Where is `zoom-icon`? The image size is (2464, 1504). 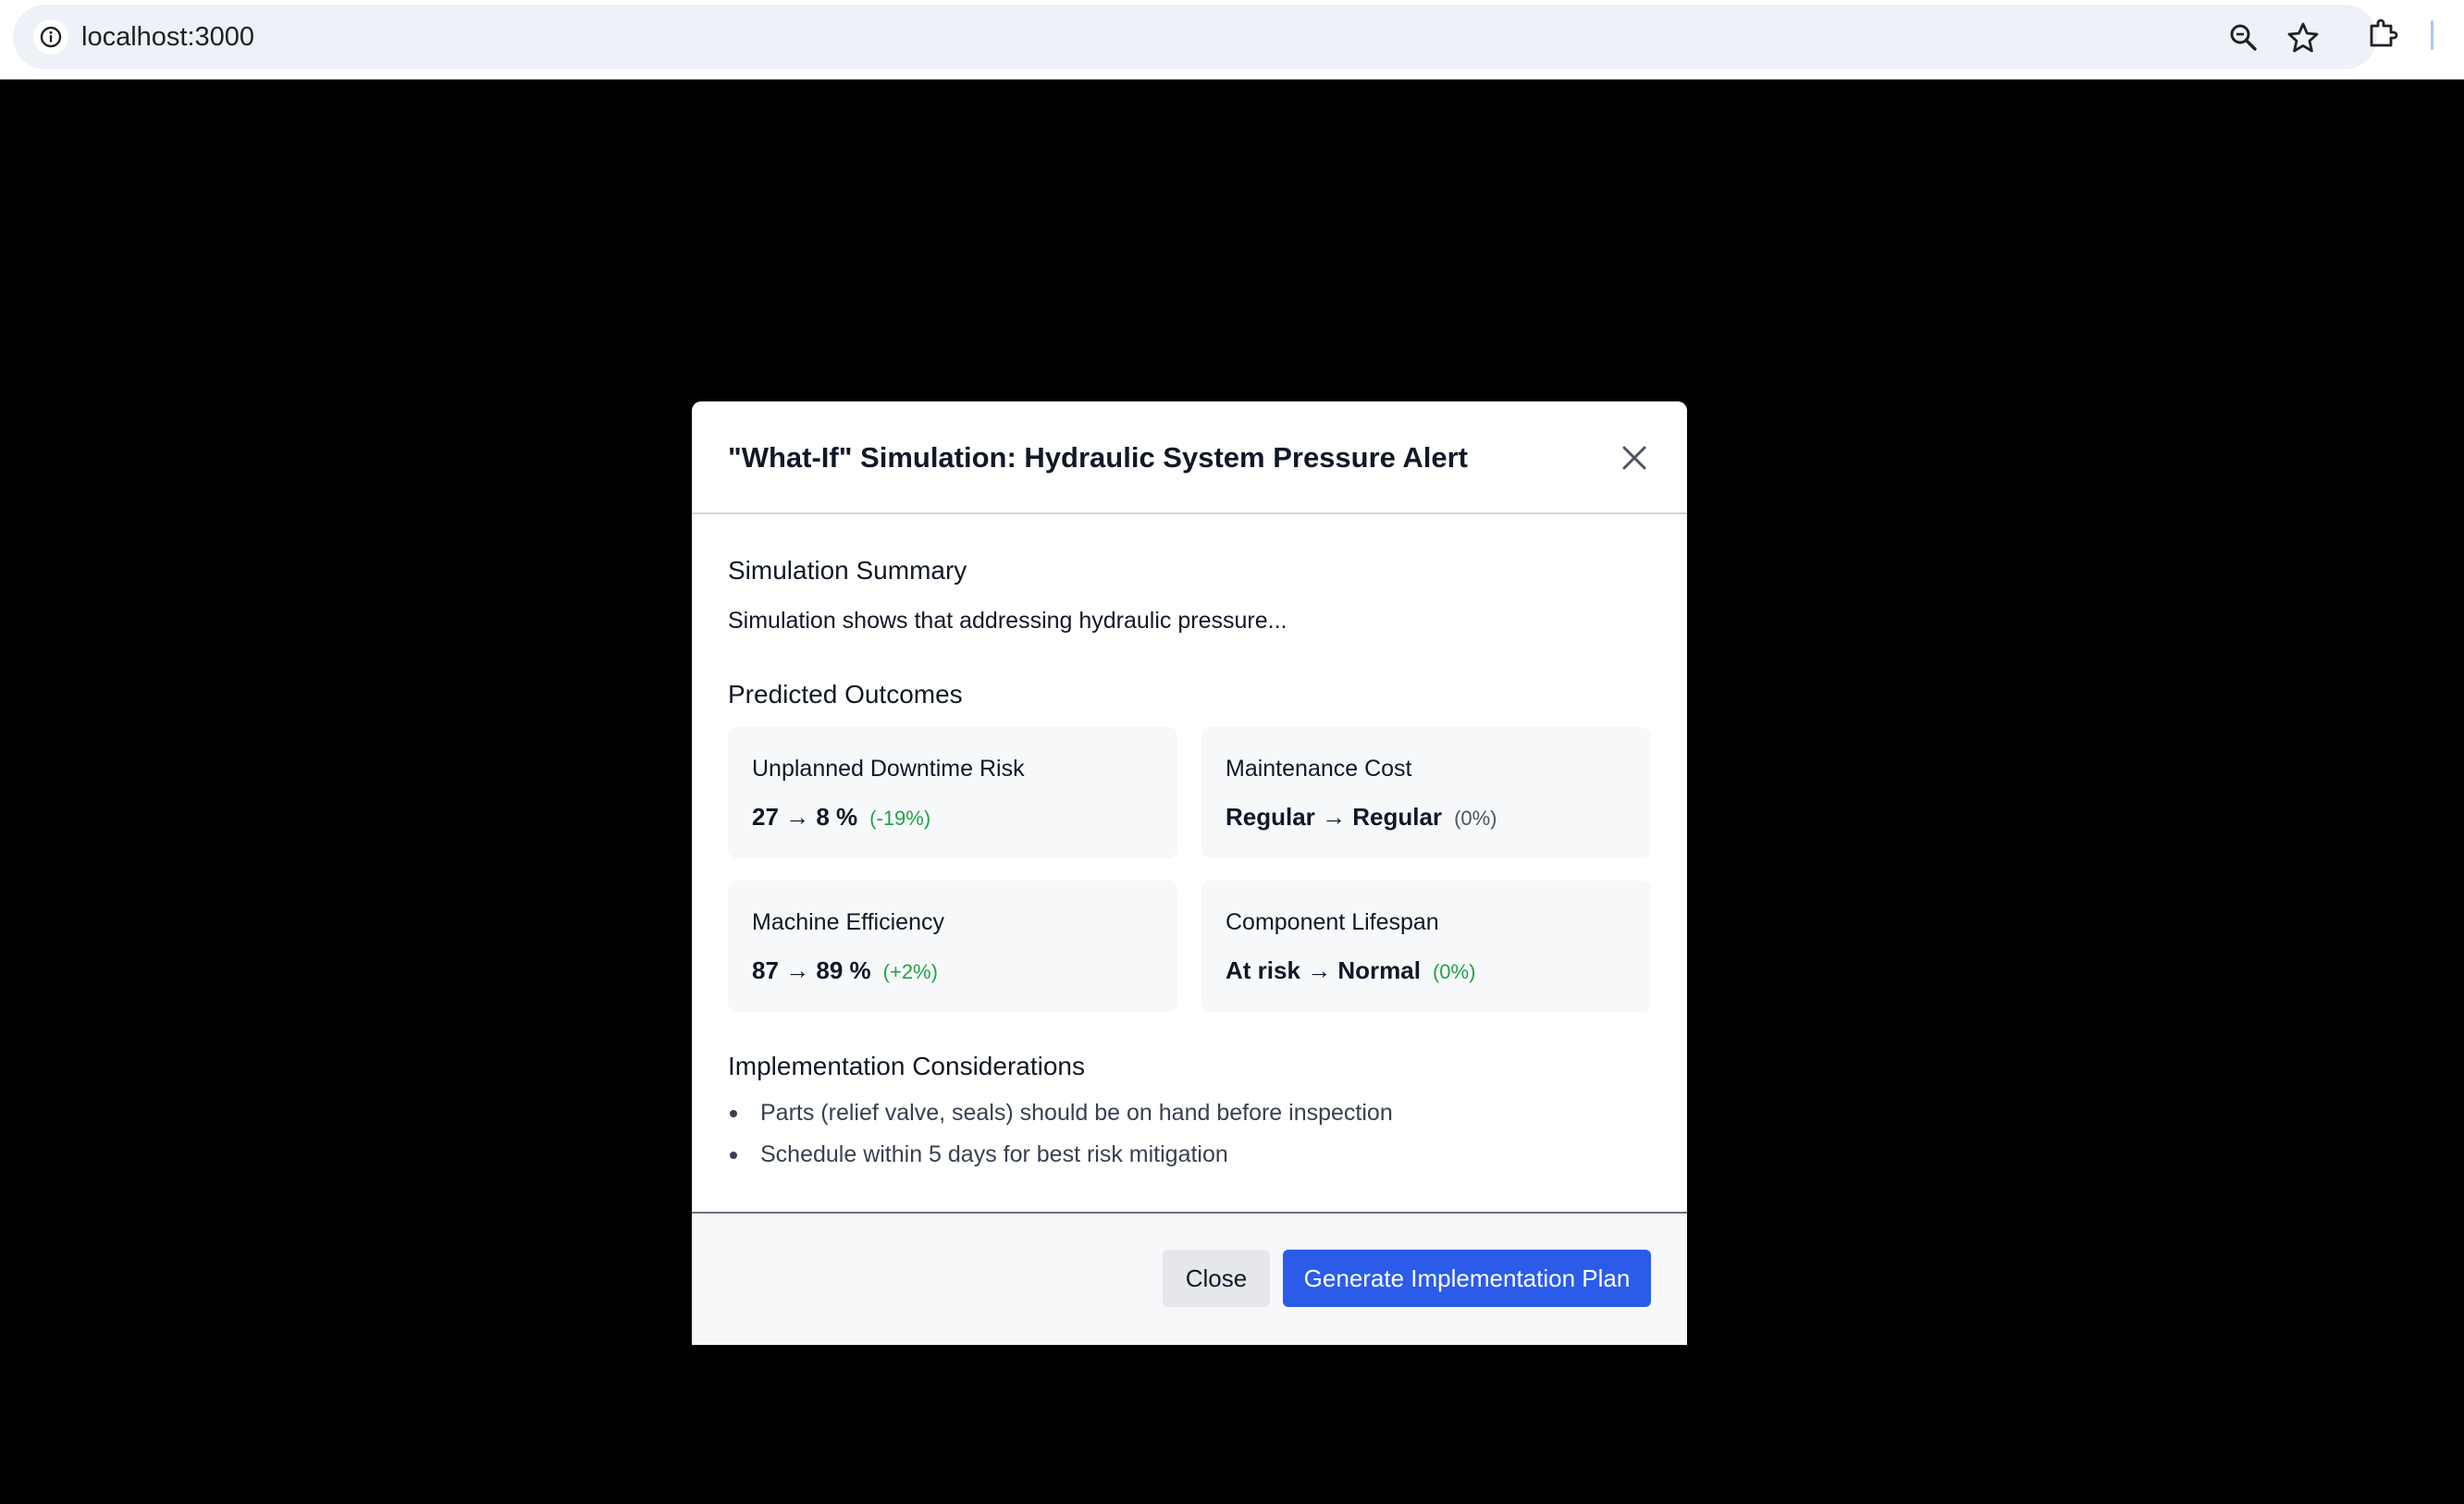
zoom-icon is located at coordinates (2244, 37).